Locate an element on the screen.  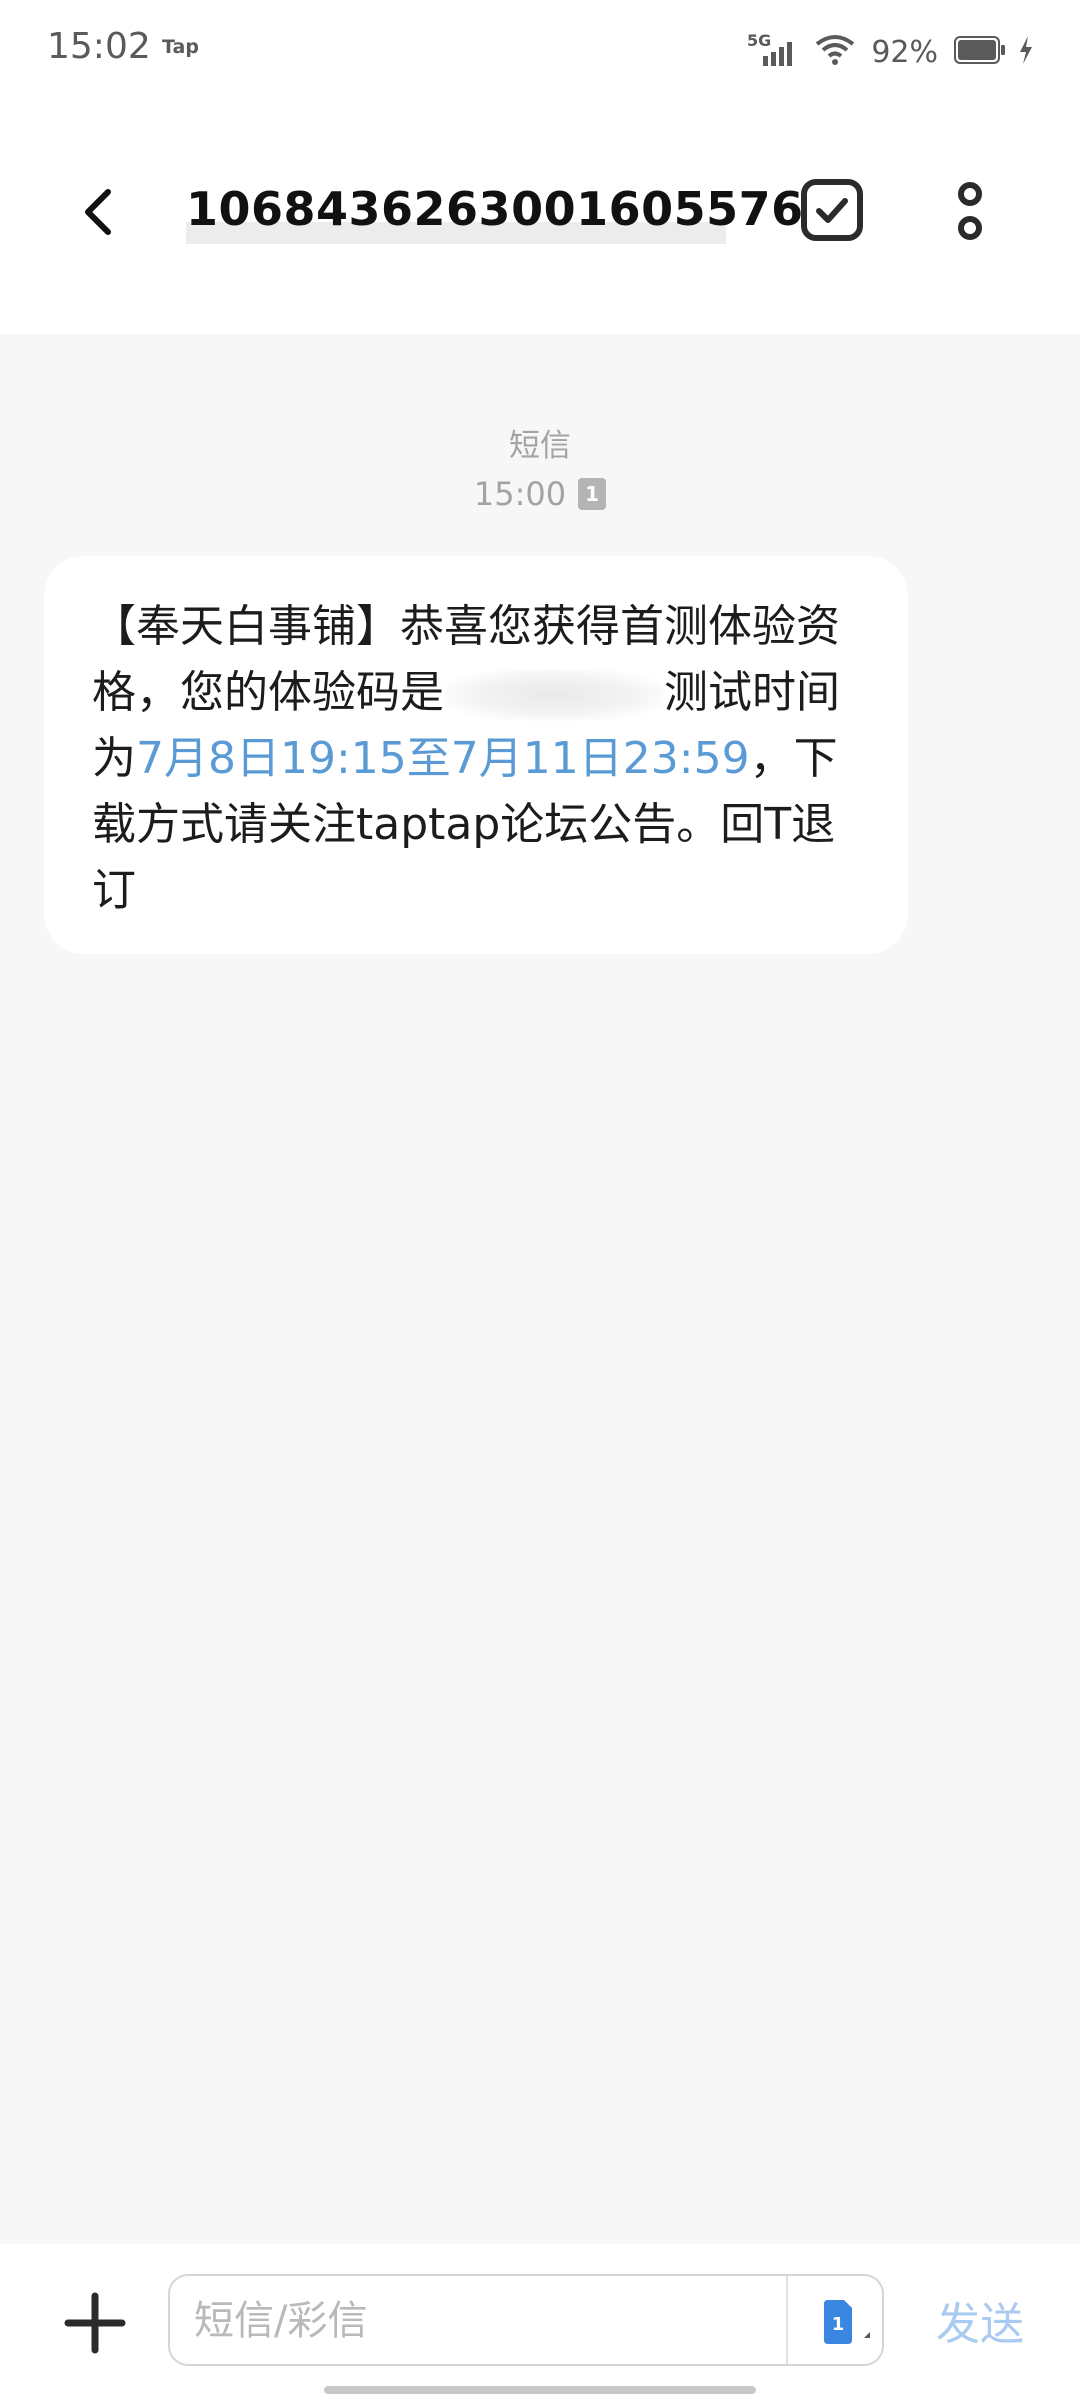
redacted-code is located at coordinates (554, 695).